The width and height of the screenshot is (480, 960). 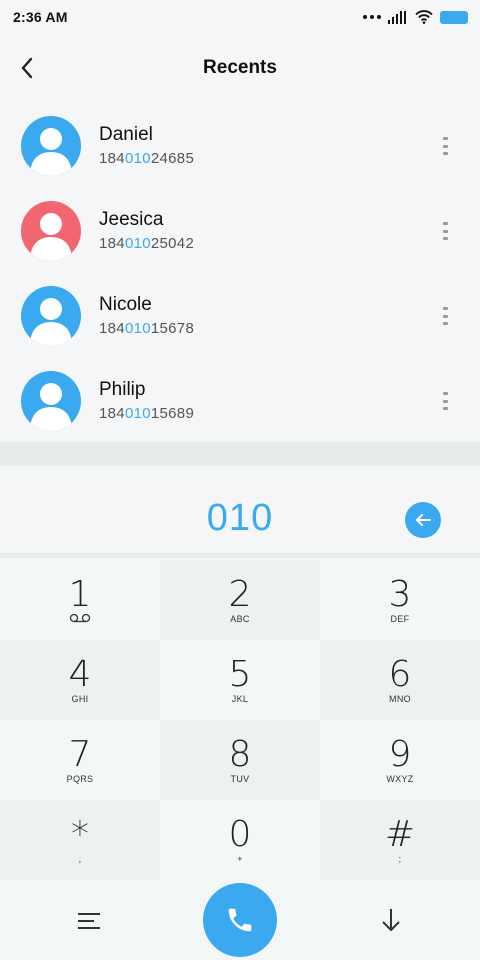 What do you see at coordinates (240, 674) in the screenshot?
I see `key-digit: 5` at bounding box center [240, 674].